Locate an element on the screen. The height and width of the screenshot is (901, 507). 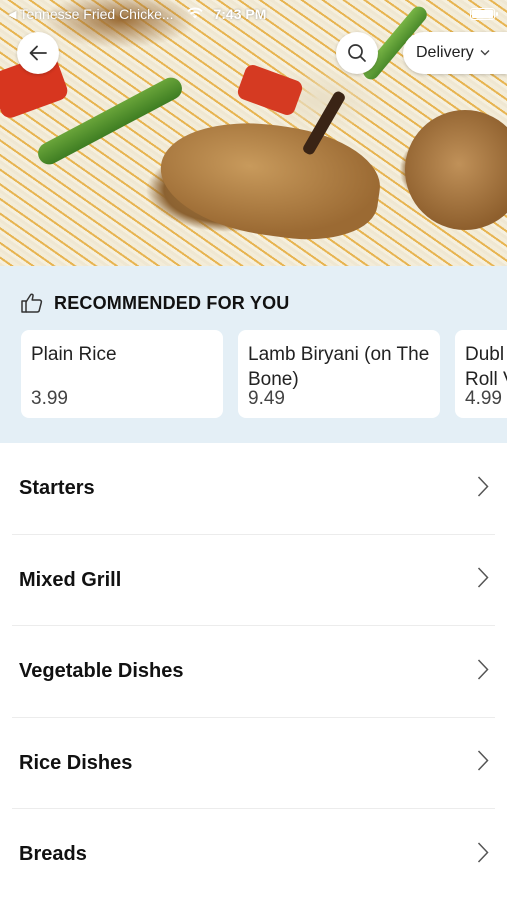
recommended-item-name: Dubl Roll V is located at coordinates (486, 367).